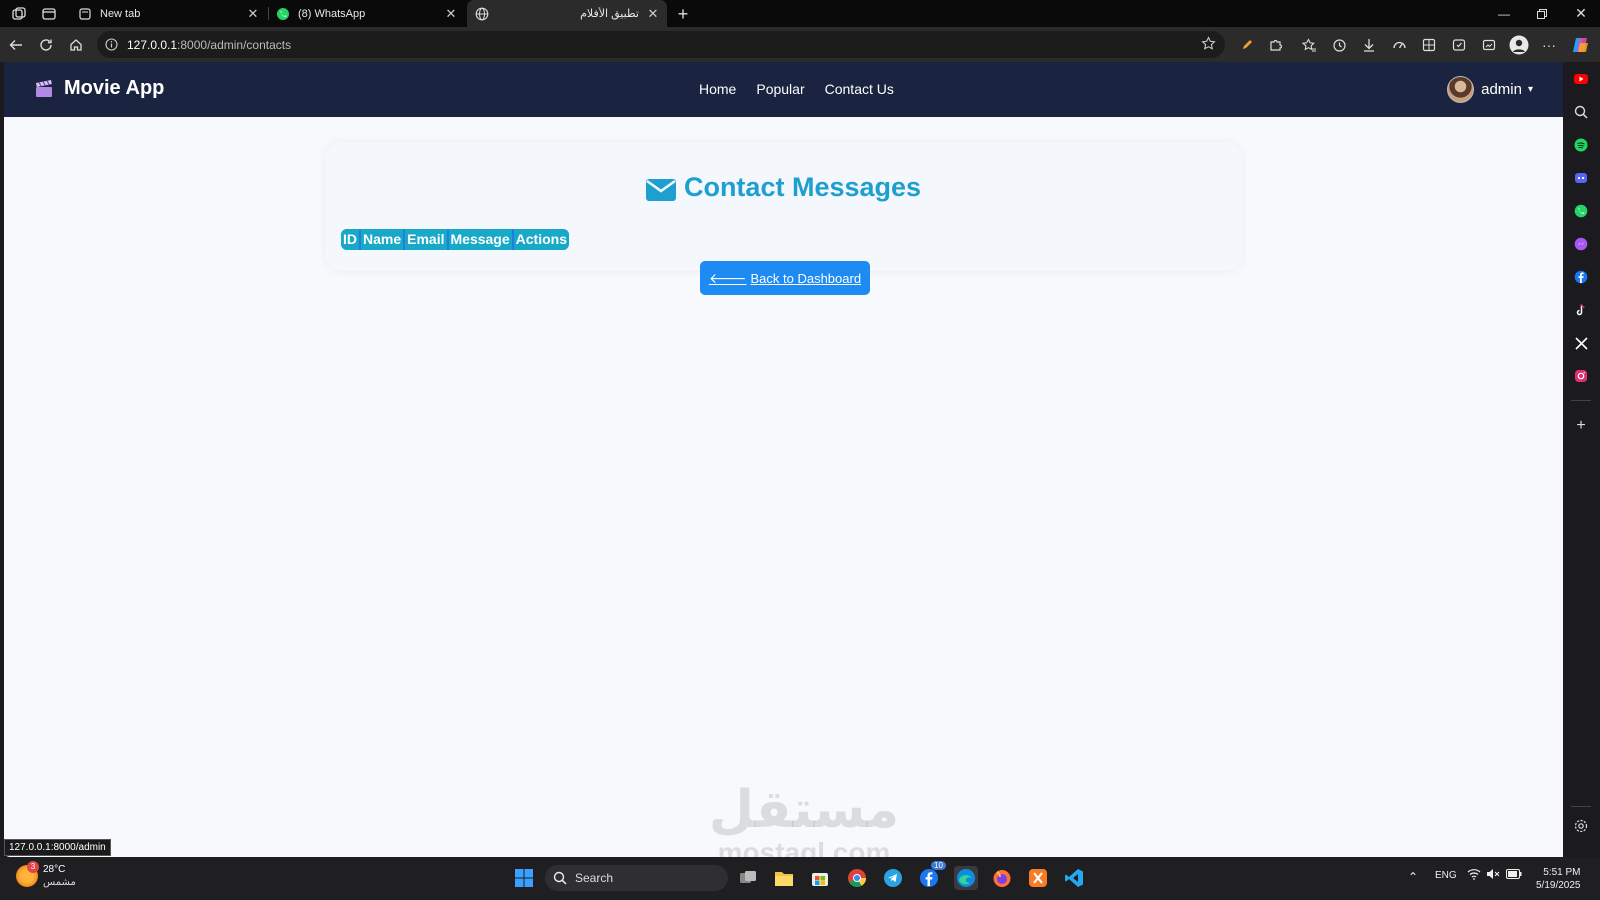  I want to click on tab-actions-icon, so click(49, 14).